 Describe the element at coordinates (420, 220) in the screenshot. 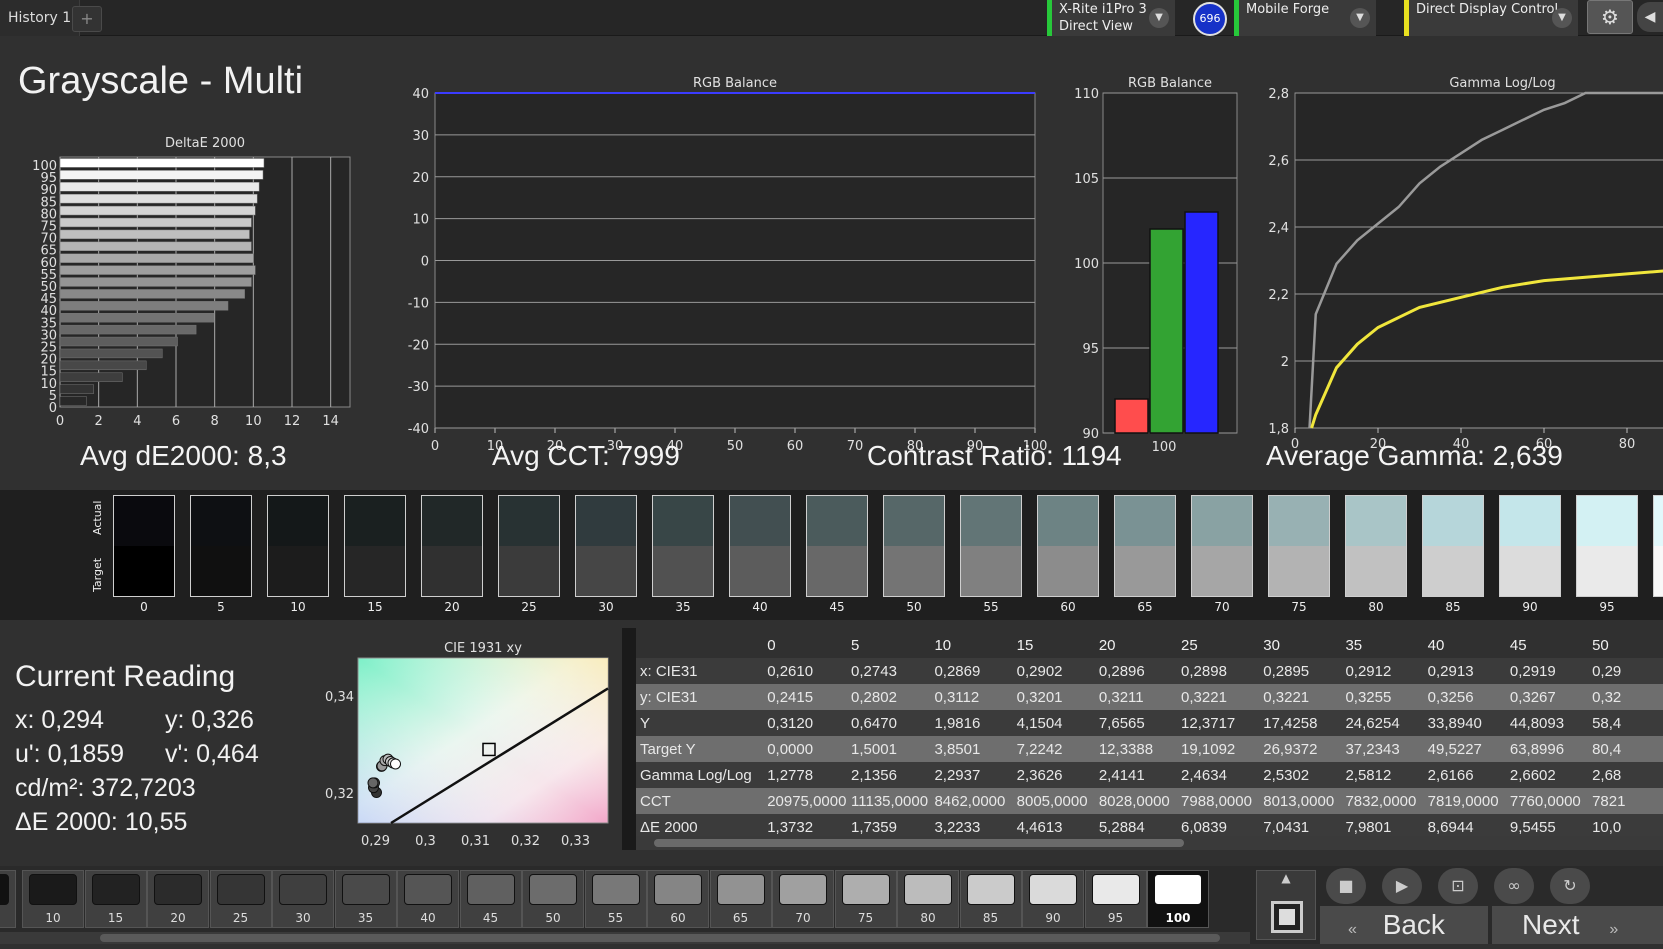

I see `rgb-line-y-tick: 10` at that location.